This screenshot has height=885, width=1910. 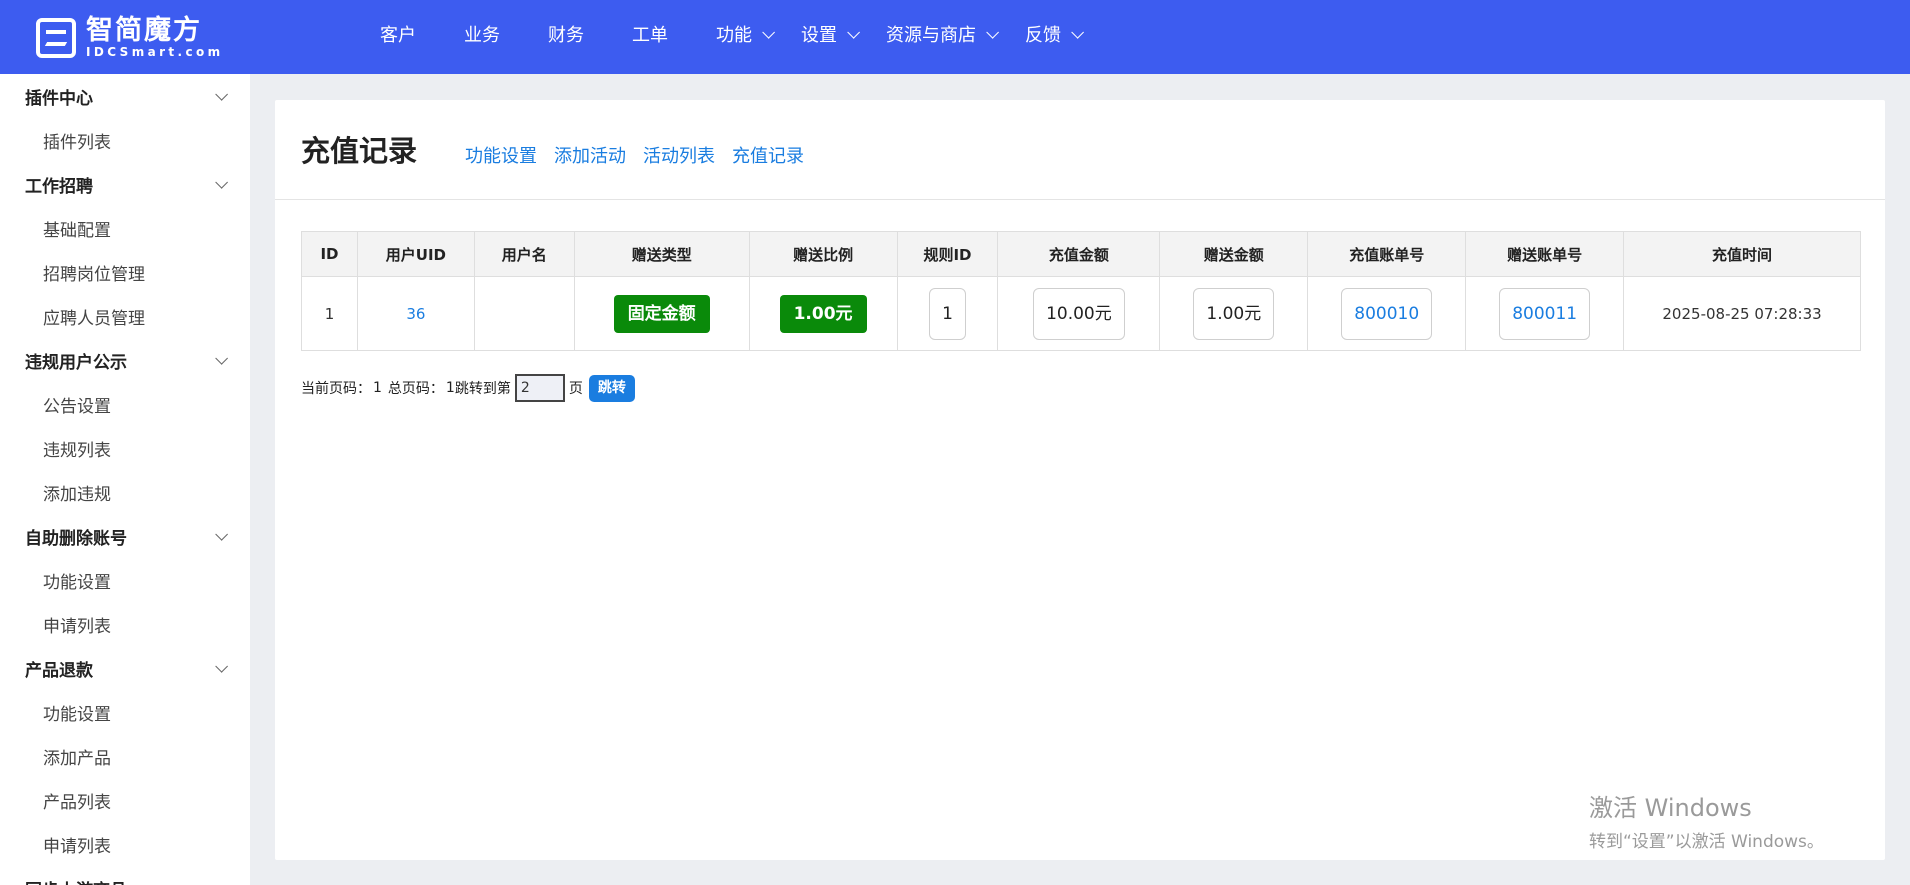 What do you see at coordinates (125, 404) in the screenshot?
I see `sidebar-item-notice-settings: 公告设置` at bounding box center [125, 404].